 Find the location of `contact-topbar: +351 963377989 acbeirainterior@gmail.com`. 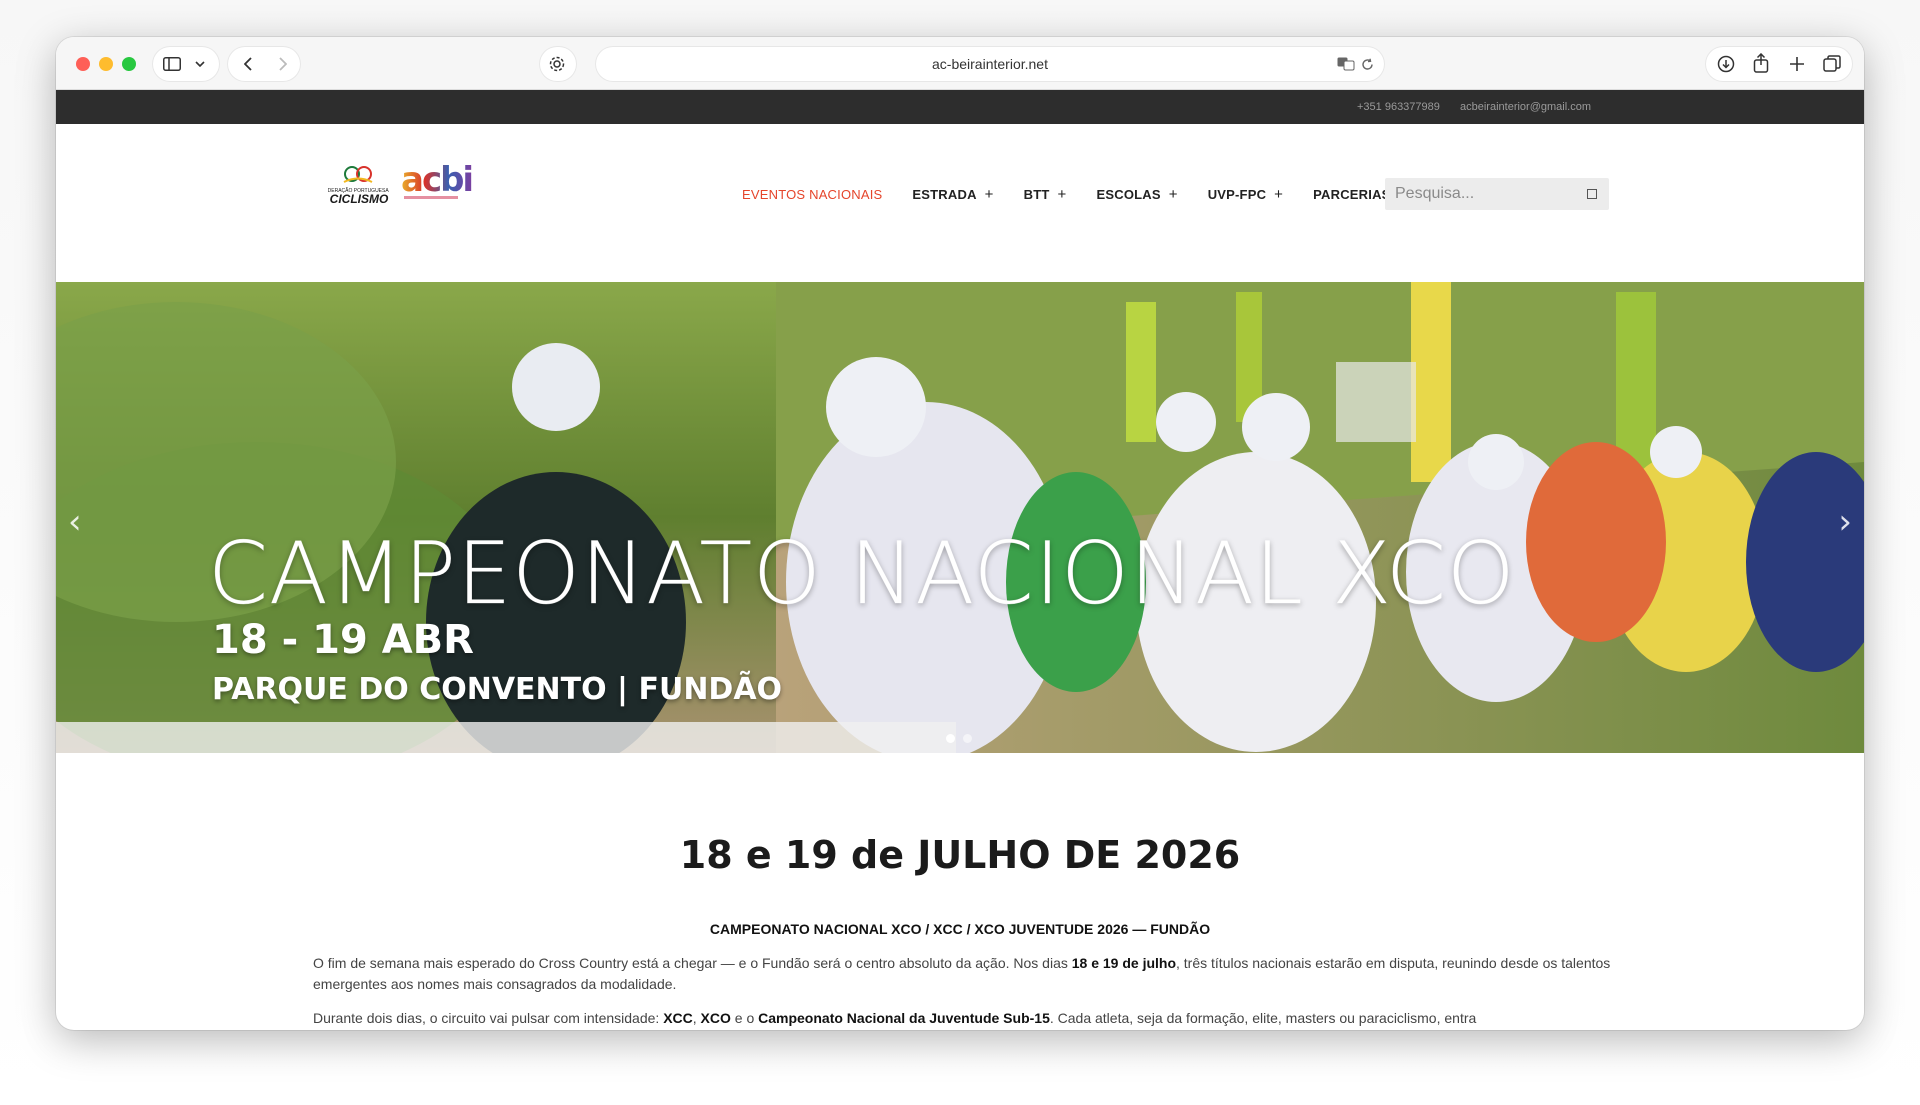

contact-topbar: +351 963377989 acbeirainterior@gmail.com is located at coordinates (960, 107).